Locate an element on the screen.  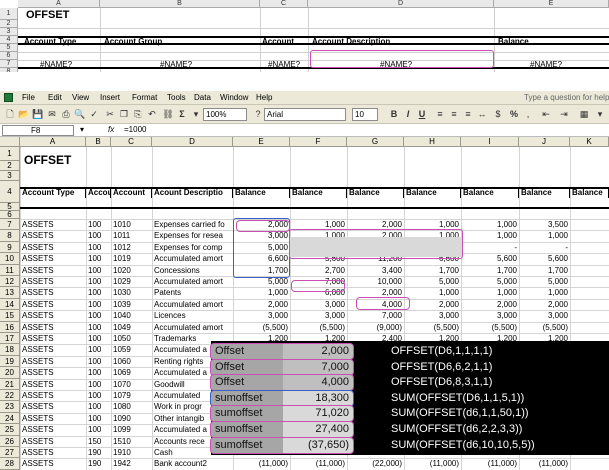
hyperlink-icon: ⛓ is located at coordinates (168, 114).